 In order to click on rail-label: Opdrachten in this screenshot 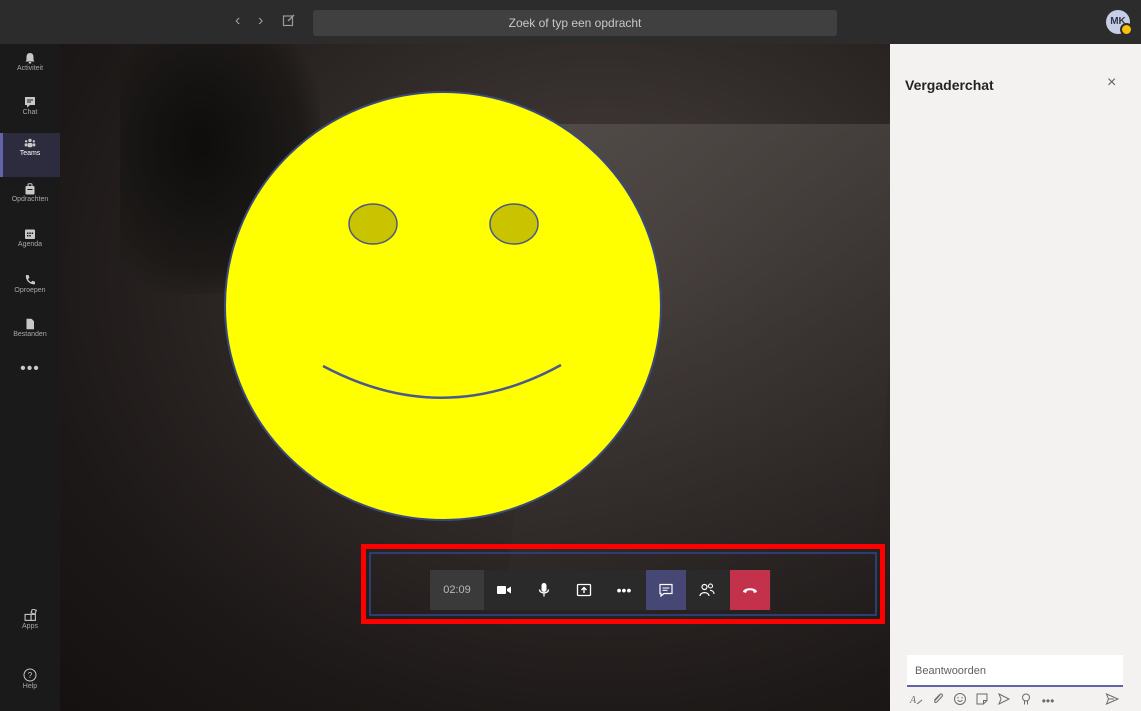, I will do `click(30, 199)`.